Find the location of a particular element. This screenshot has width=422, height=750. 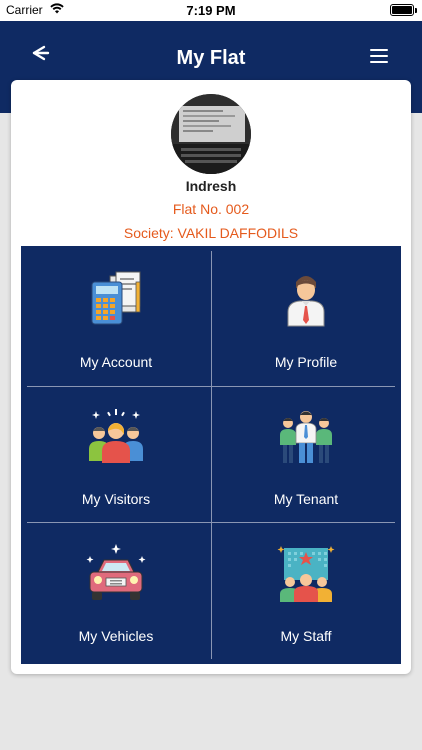

tile-label: My Tenant is located at coordinates (306, 499).